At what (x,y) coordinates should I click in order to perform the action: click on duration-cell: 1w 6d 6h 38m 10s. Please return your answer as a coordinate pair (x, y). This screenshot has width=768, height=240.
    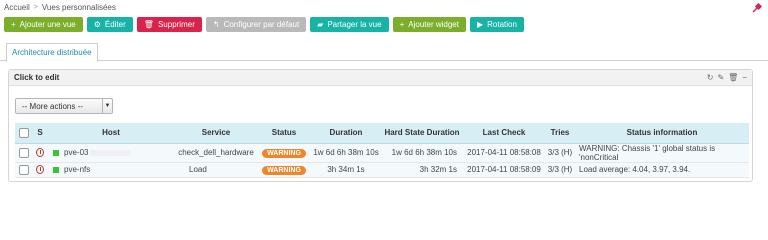
    Looking at the image, I should click on (346, 153).